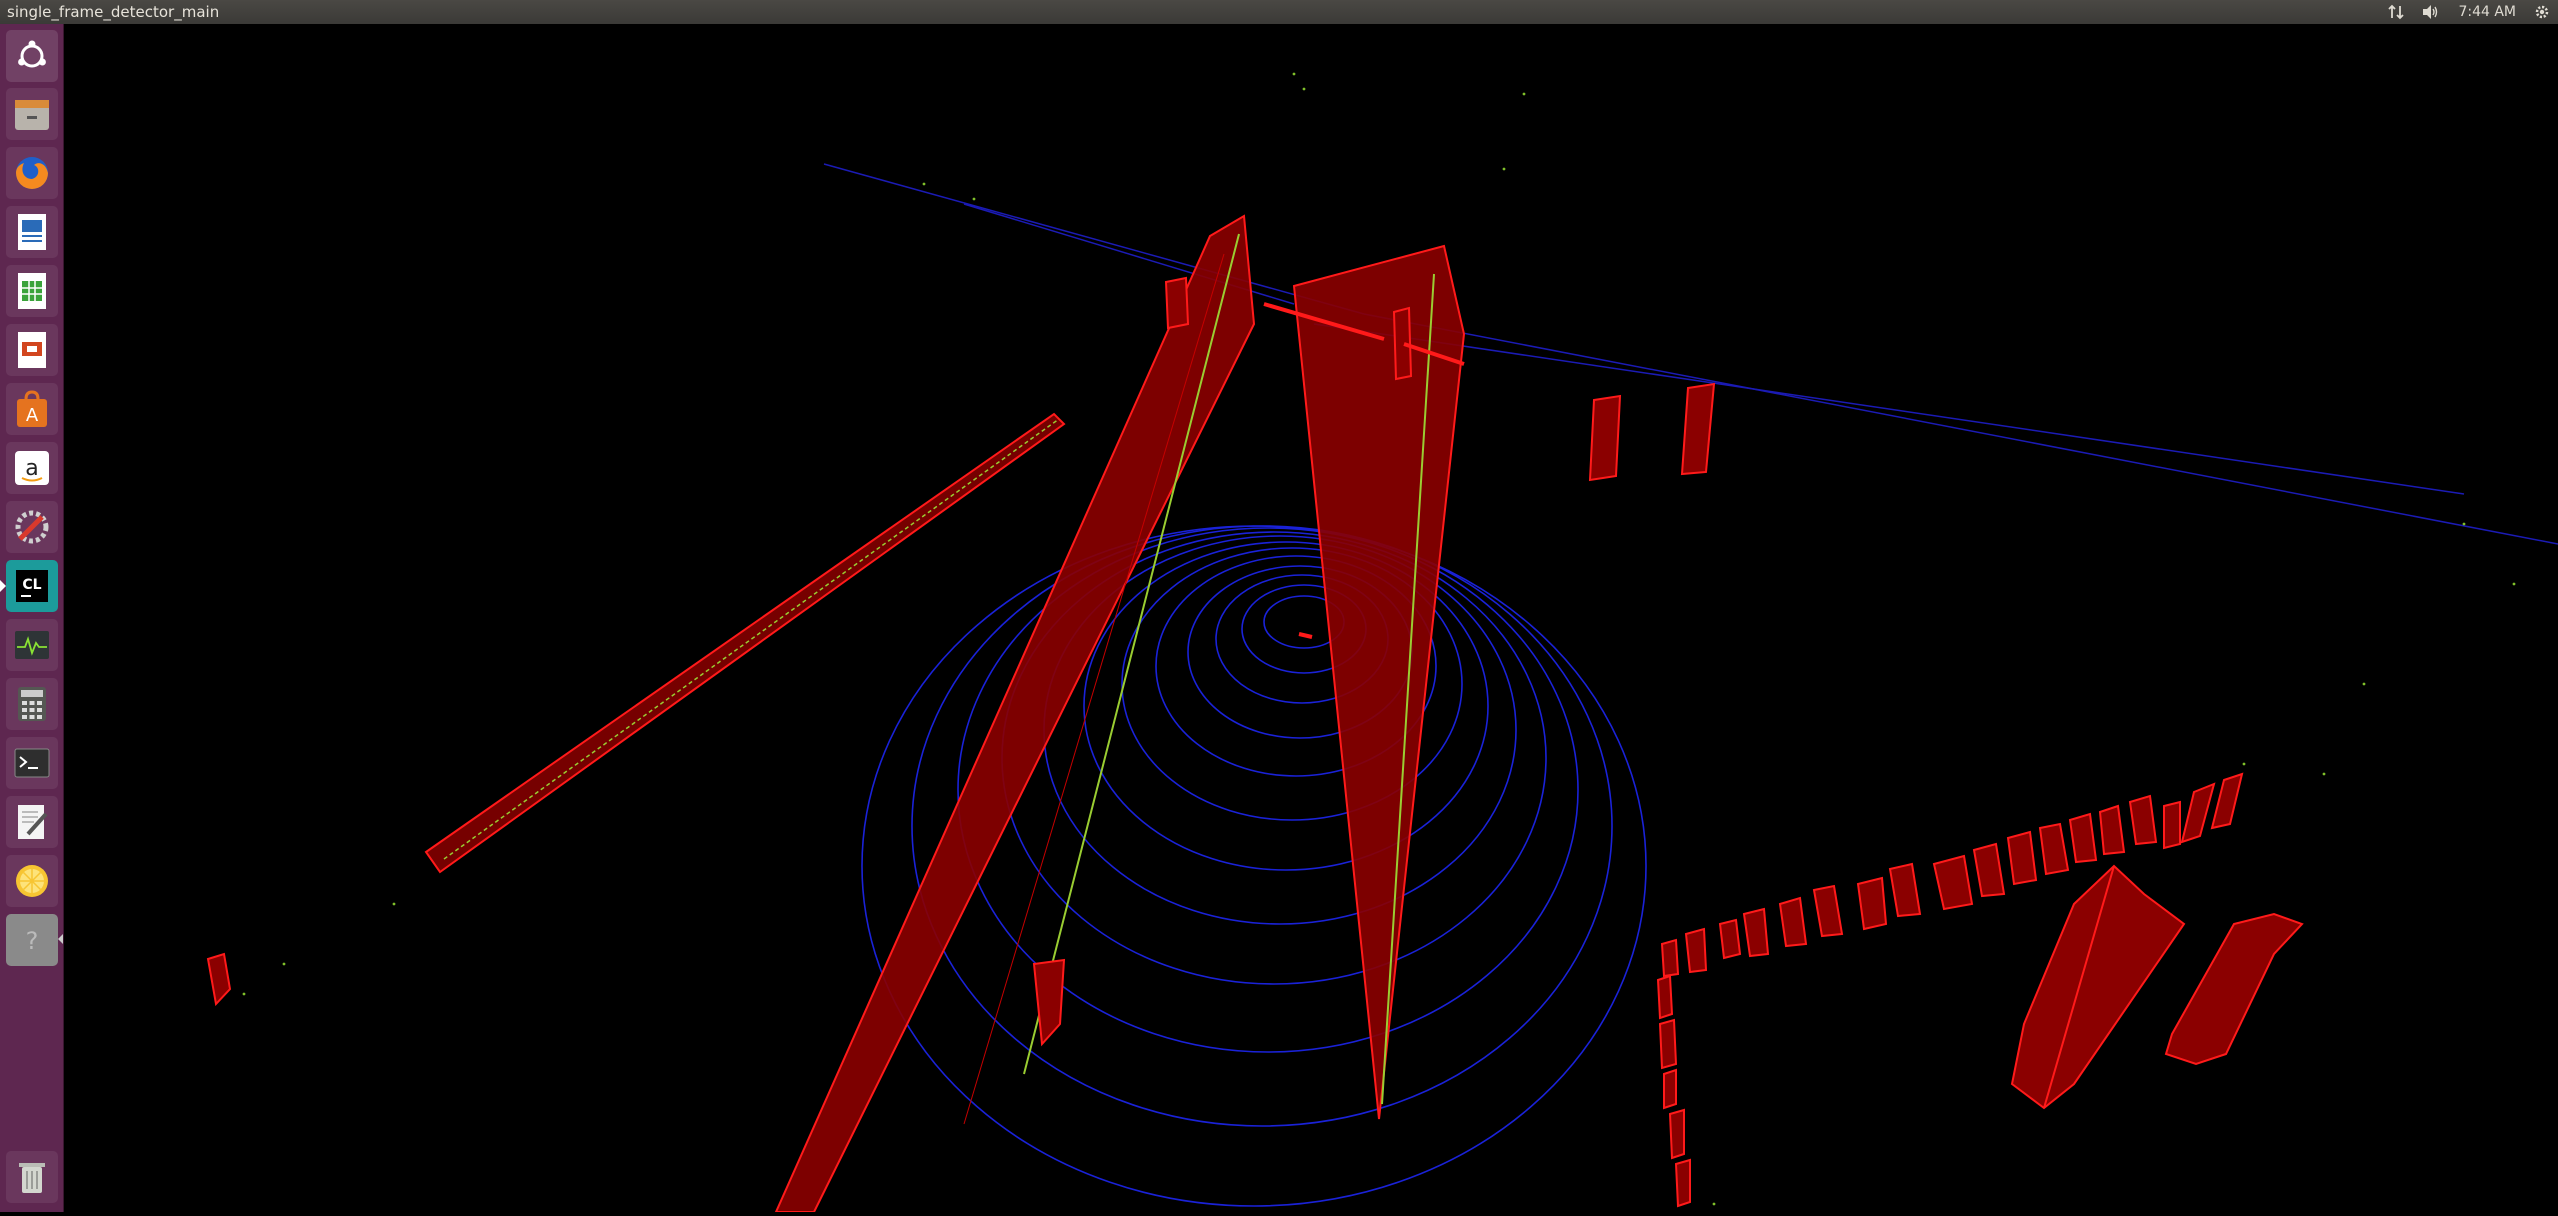 The image size is (2558, 1216). I want to click on lemon-icon, so click(32, 881).